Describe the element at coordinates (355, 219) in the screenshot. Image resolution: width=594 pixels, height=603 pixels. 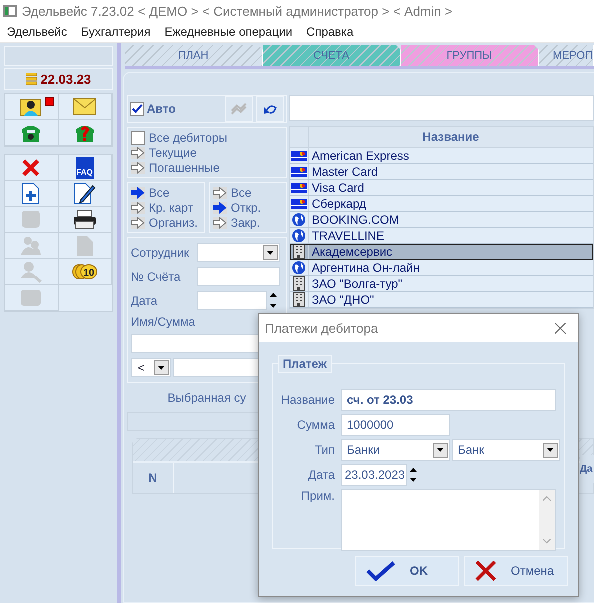
I see `table-cell-text: BOOKING.COM` at that location.